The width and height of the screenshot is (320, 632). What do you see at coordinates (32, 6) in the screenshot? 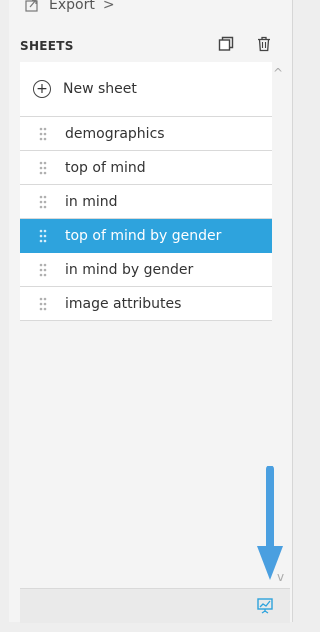
I see `export-icon` at bounding box center [32, 6].